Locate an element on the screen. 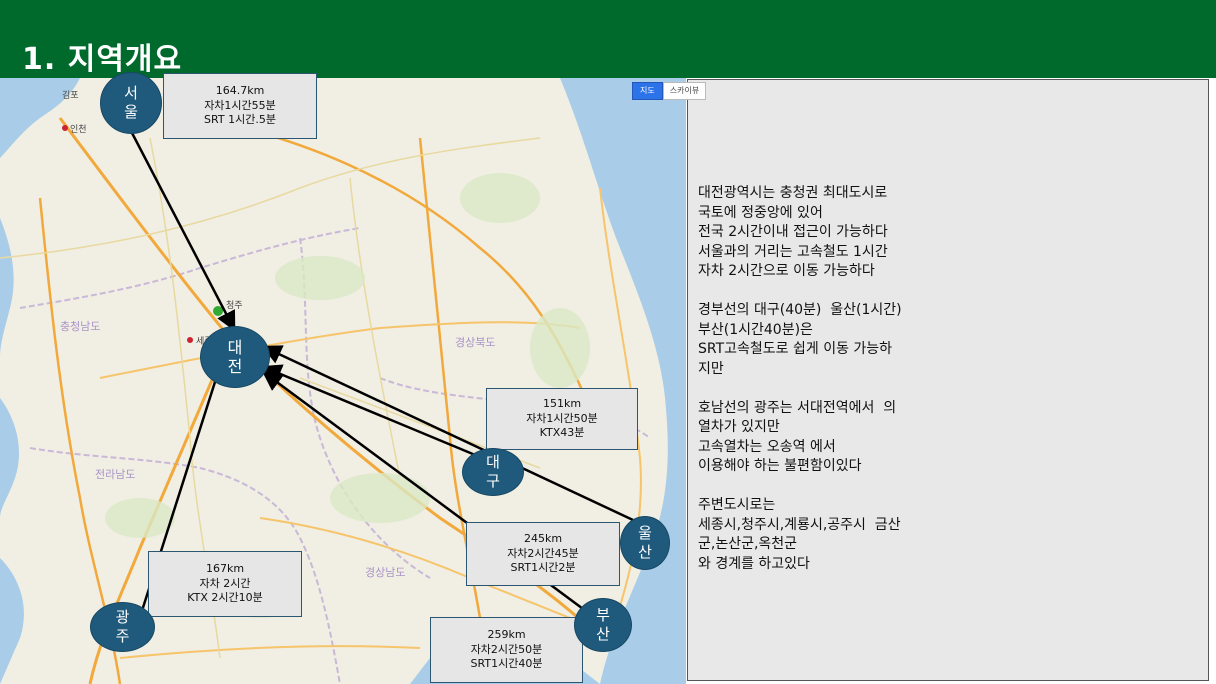 The width and height of the screenshot is (1216, 684). distance-box-daegu: 151km 자차1시간50분 KTX43분 is located at coordinates (562, 419).